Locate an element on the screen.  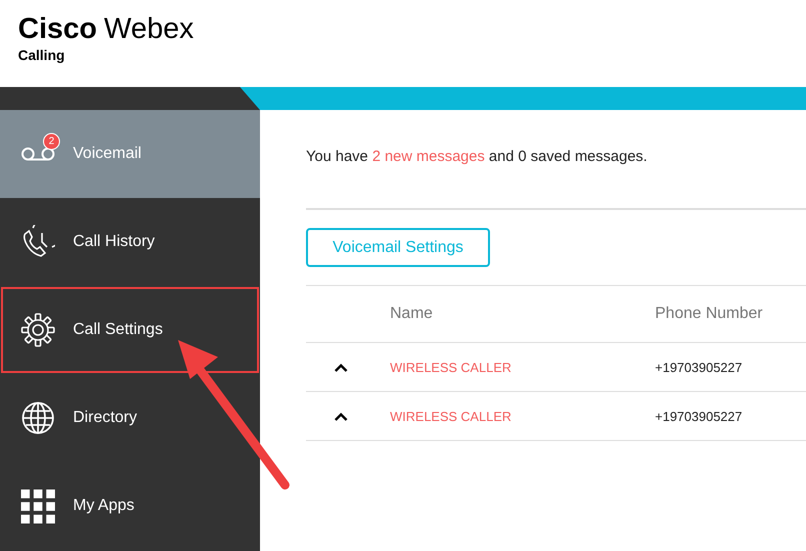
column-header: Name is located at coordinates (412, 314).